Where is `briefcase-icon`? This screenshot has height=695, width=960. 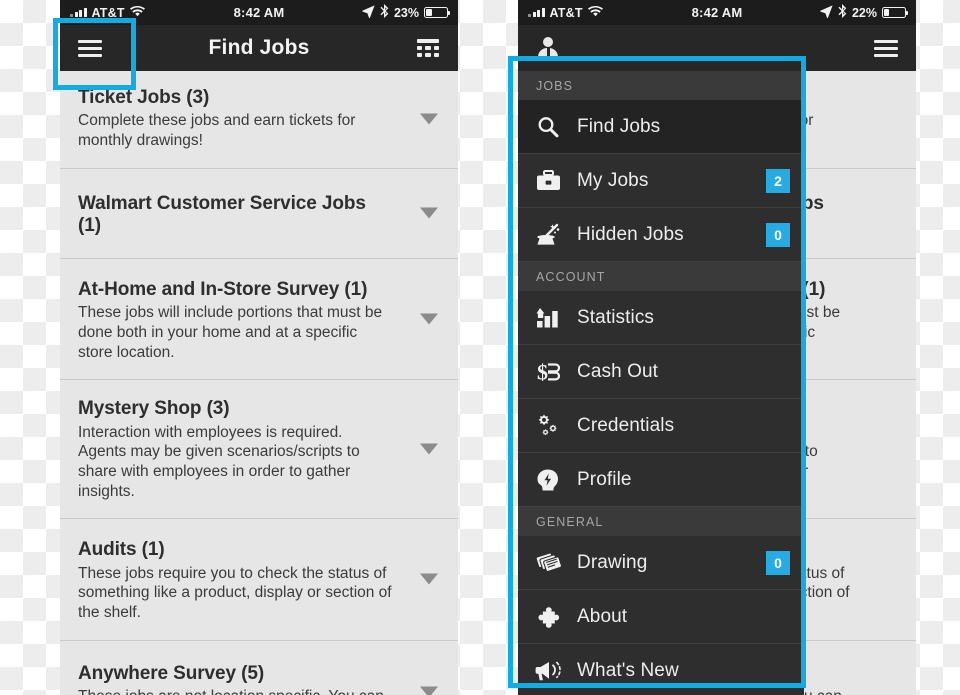
briefcase-icon is located at coordinates (548, 181).